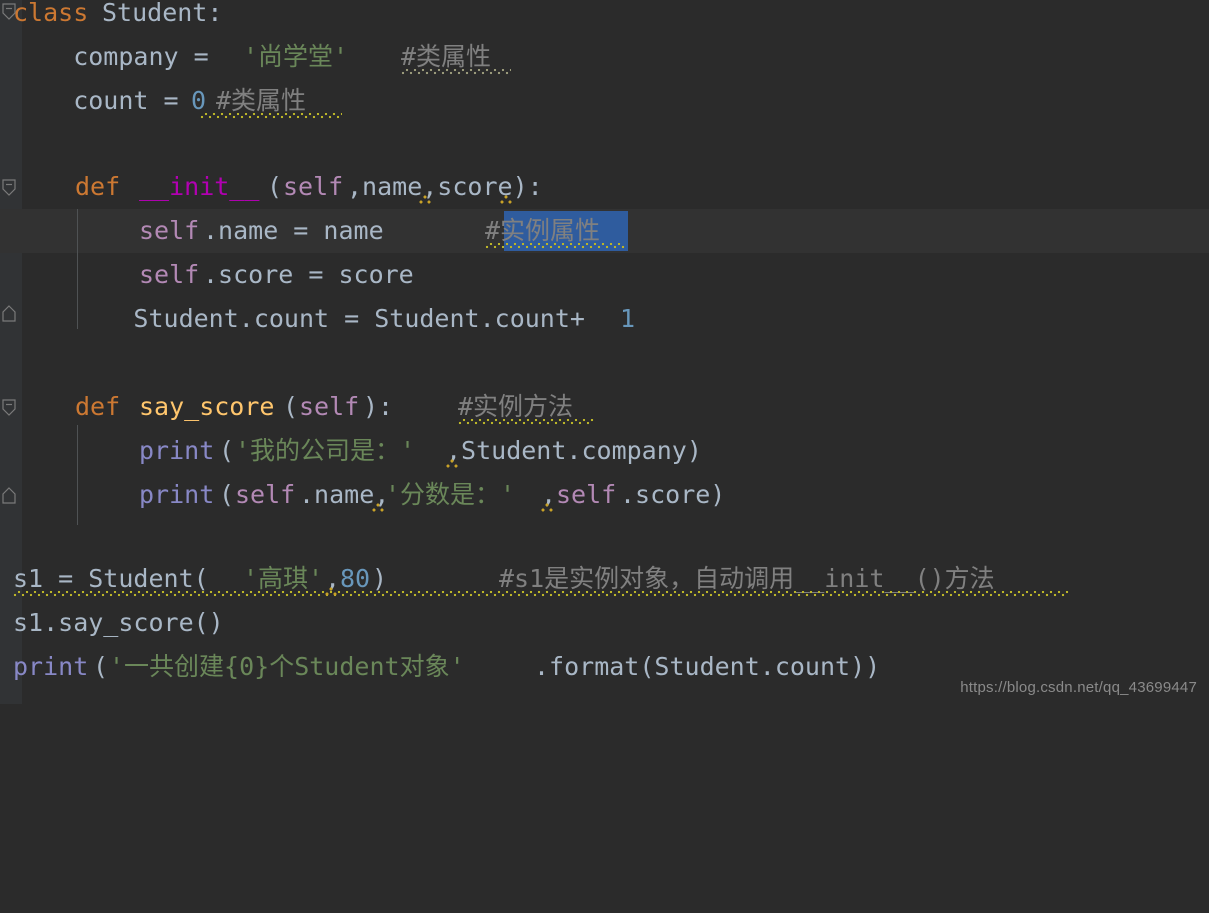  What do you see at coordinates (296, 56) in the screenshot?
I see `token-string: '尚学堂'` at bounding box center [296, 56].